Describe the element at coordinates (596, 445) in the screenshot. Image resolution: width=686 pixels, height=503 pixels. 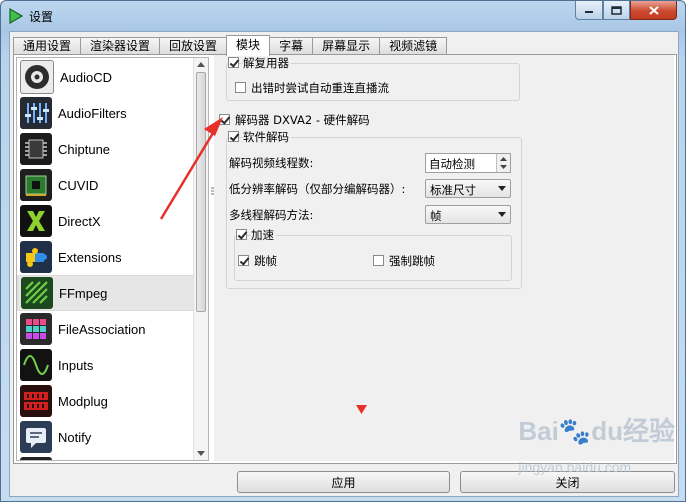
I see `baidu-watermark: Bai🐾du经验 jingyan.baidu.com` at that location.